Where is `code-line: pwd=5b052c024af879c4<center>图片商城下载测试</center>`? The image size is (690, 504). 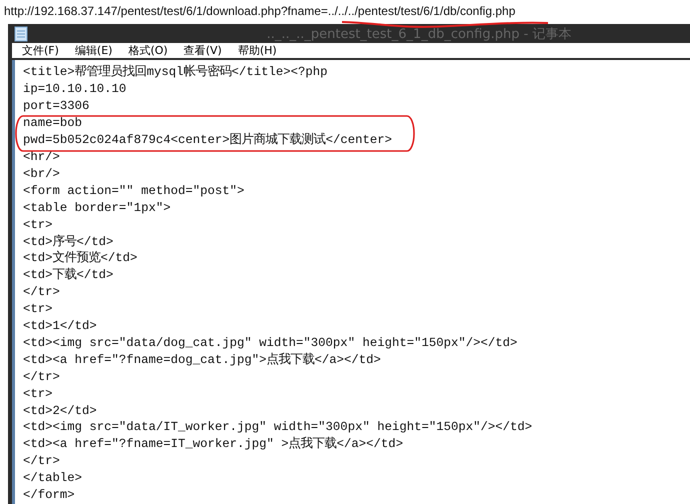 code-line: pwd=5b052c024af879c4<center>图片商城下载测试</center> is located at coordinates (208, 140).